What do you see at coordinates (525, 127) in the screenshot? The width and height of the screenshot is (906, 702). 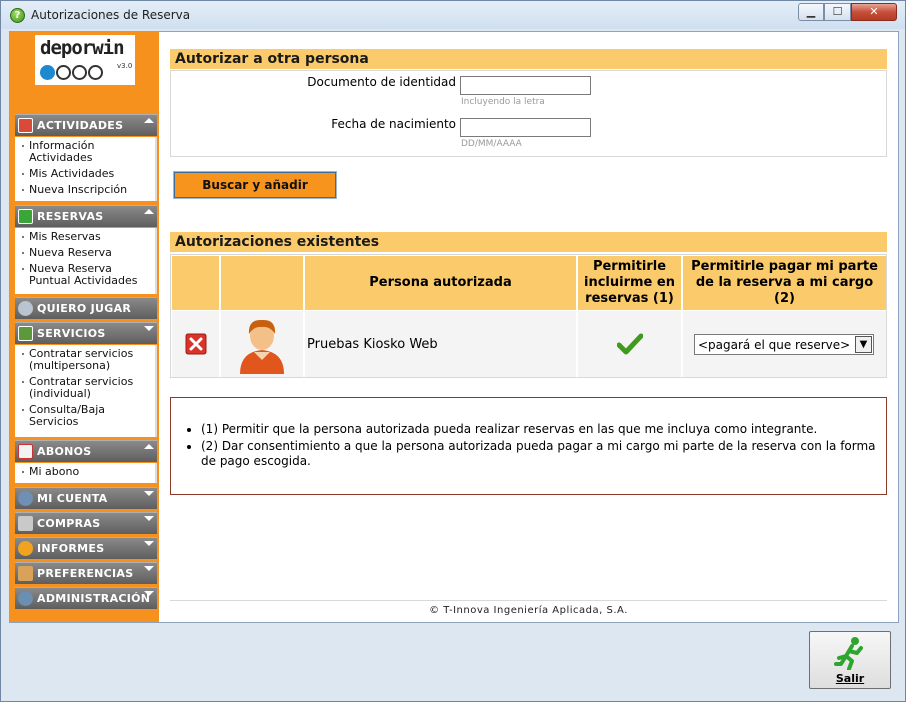 I see `birth-date-input` at bounding box center [525, 127].